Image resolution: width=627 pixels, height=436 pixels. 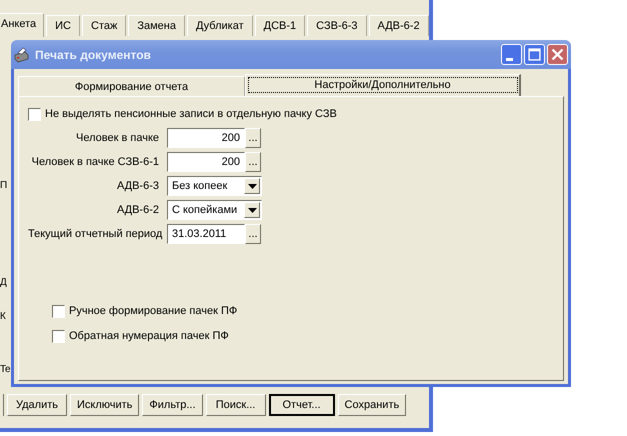 I want to click on label-fragment: К, so click(x=3, y=317).